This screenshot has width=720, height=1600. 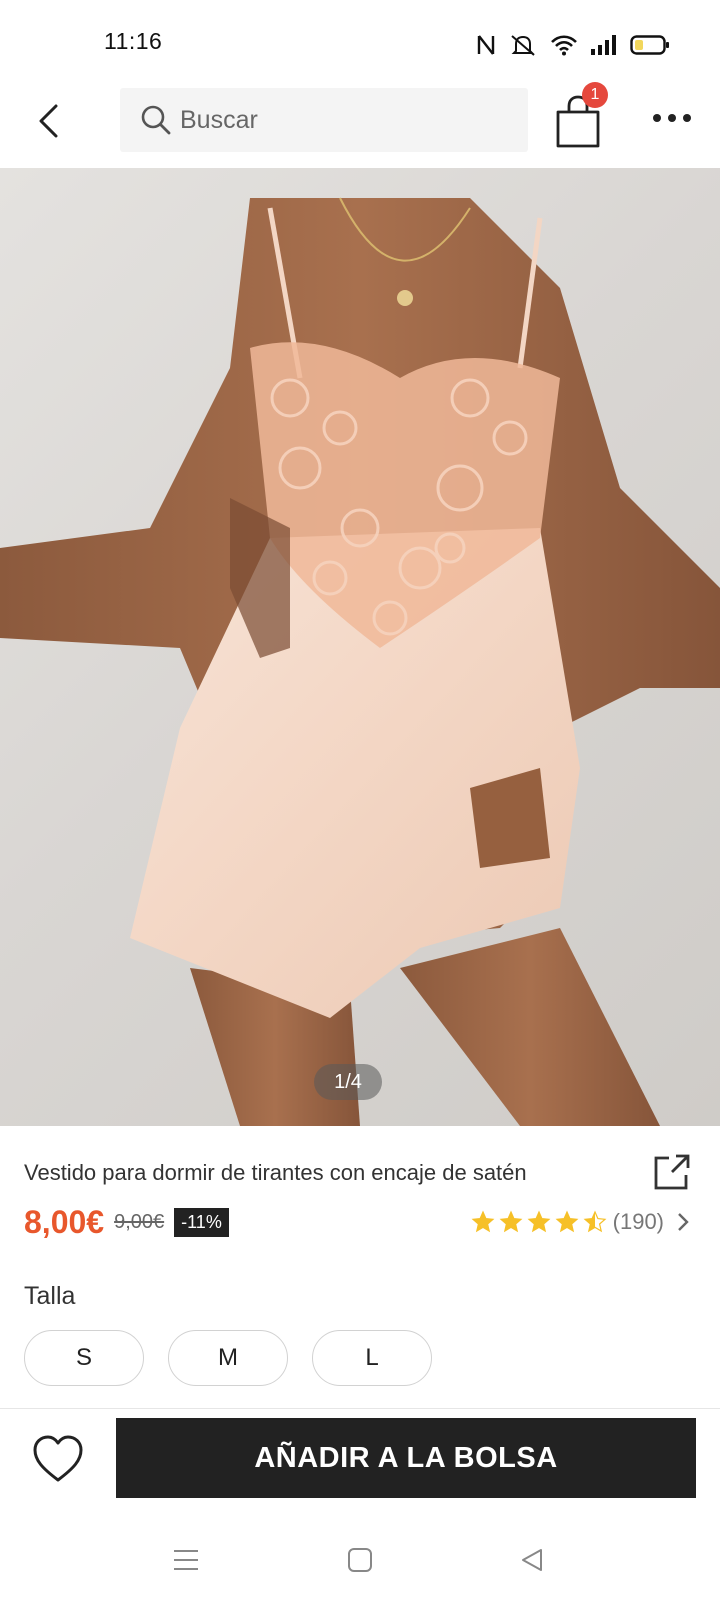 I want to click on nav-back-button, so click(x=532, y=1560).